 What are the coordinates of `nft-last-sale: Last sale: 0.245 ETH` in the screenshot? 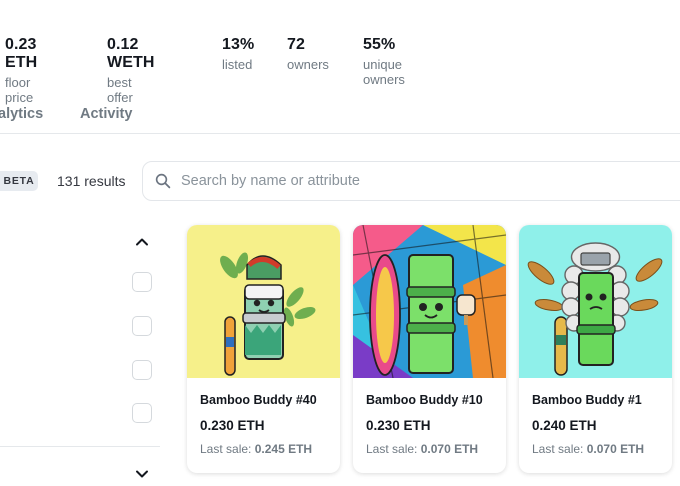 It's located at (256, 449).